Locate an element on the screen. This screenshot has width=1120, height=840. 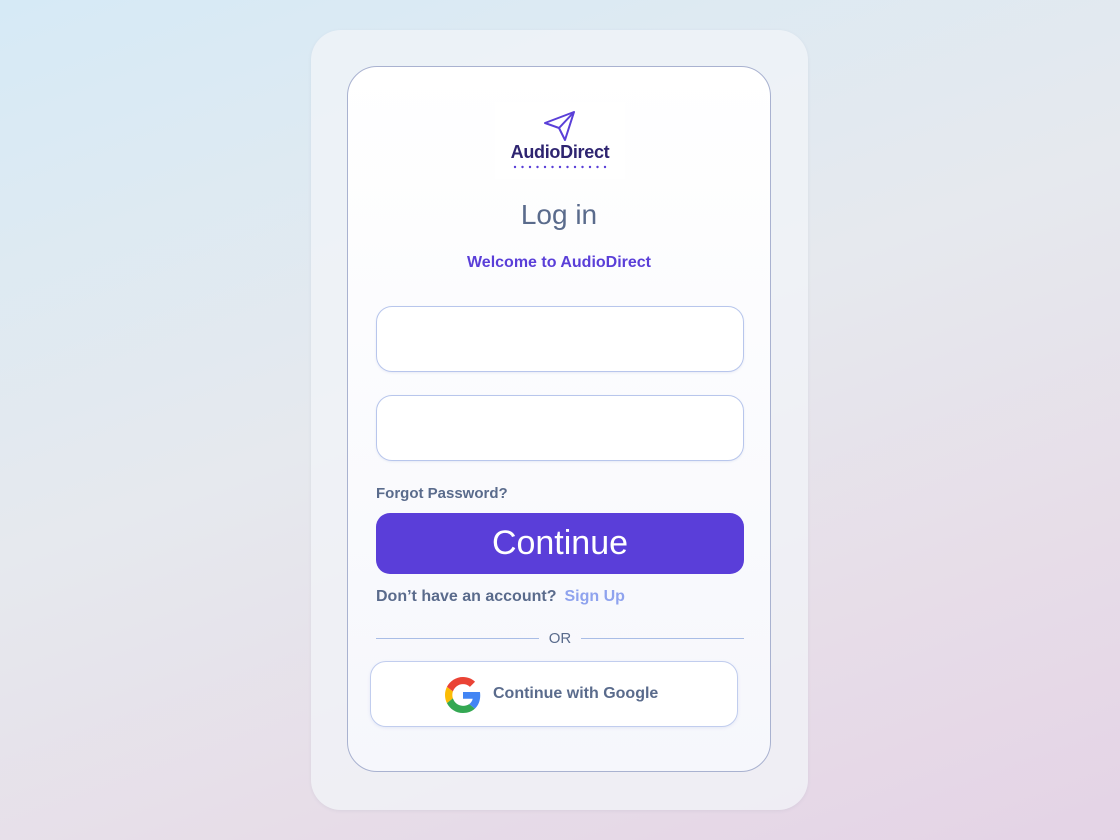
sign-up-link: Sign Up is located at coordinates (594, 596).